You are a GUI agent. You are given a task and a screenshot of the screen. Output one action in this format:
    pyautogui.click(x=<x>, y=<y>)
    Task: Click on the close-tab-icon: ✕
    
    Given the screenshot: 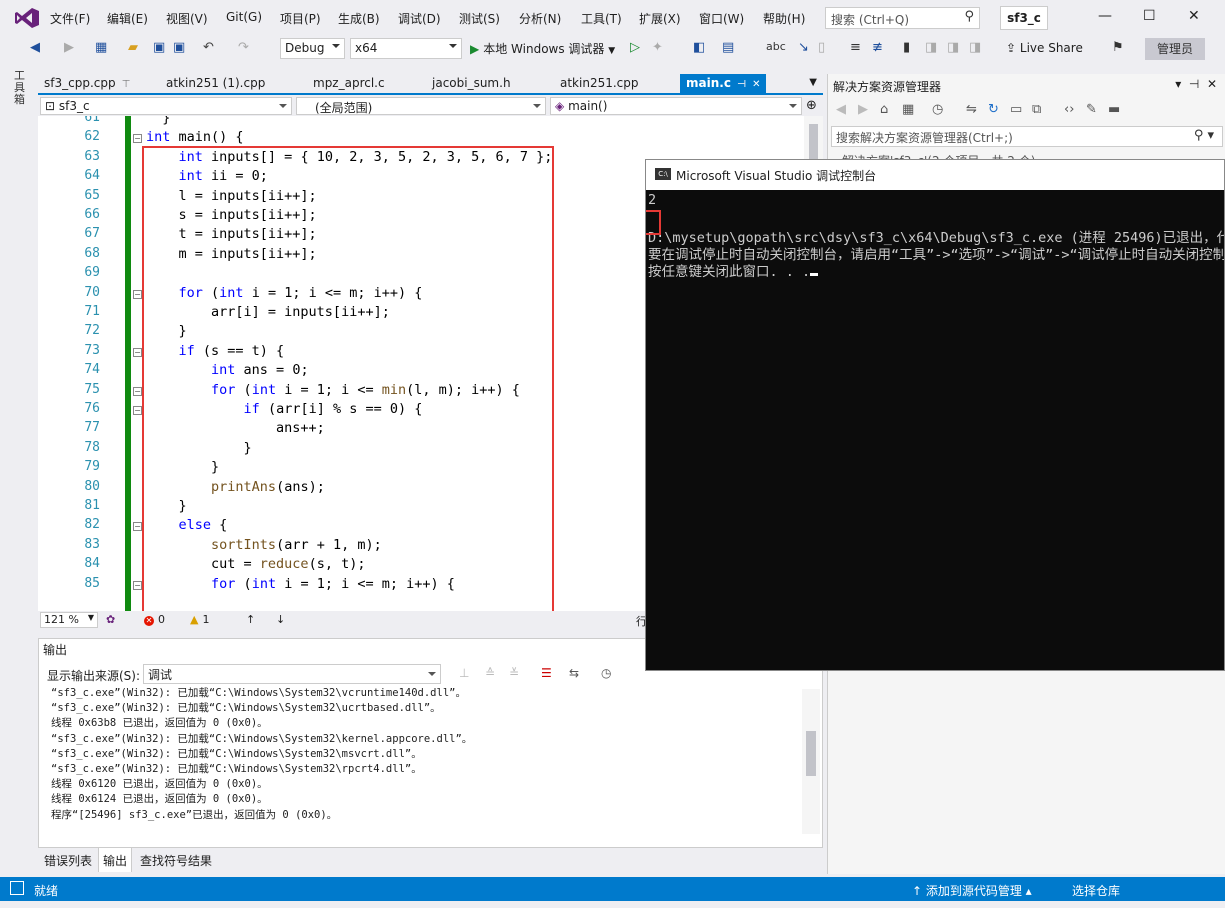 What is the action you would take?
    pyautogui.click(x=756, y=84)
    